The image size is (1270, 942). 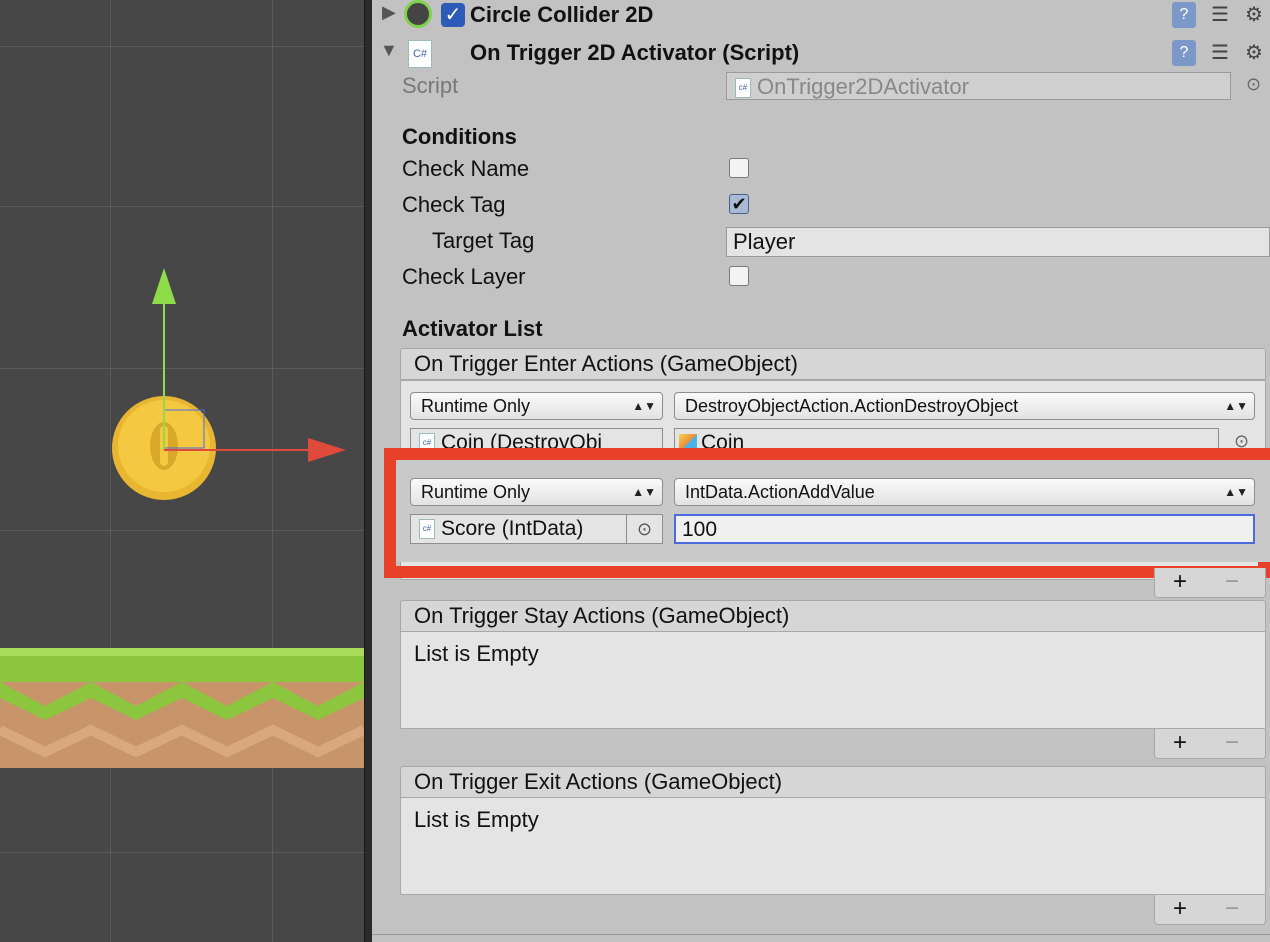 What do you see at coordinates (368, 471) in the screenshot?
I see `panel-splitter` at bounding box center [368, 471].